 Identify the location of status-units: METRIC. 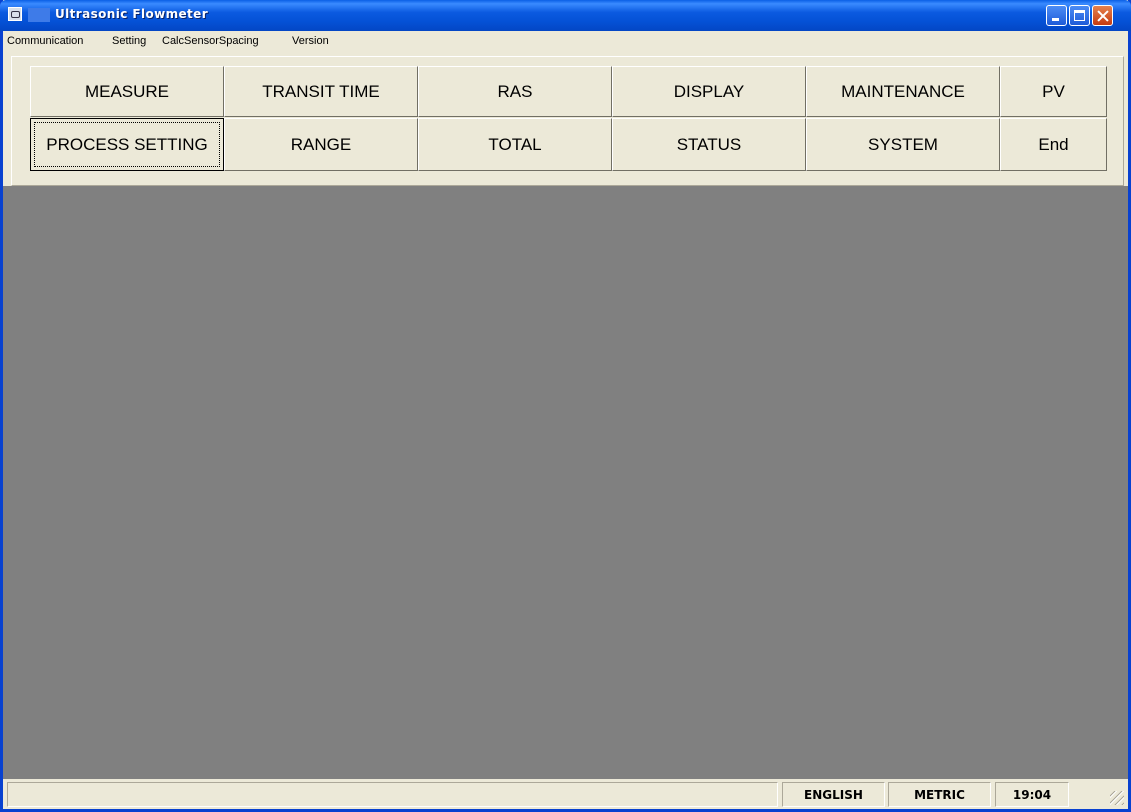
(939, 794).